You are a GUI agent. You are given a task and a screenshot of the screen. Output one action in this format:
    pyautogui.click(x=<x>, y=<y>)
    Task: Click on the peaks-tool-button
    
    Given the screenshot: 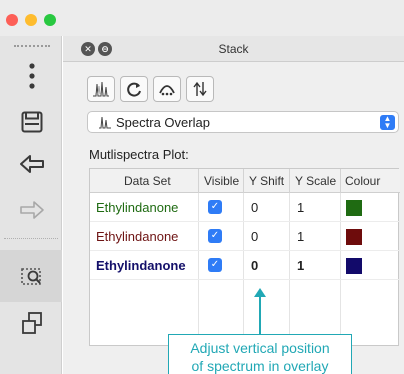 What is the action you would take?
    pyautogui.click(x=167, y=89)
    